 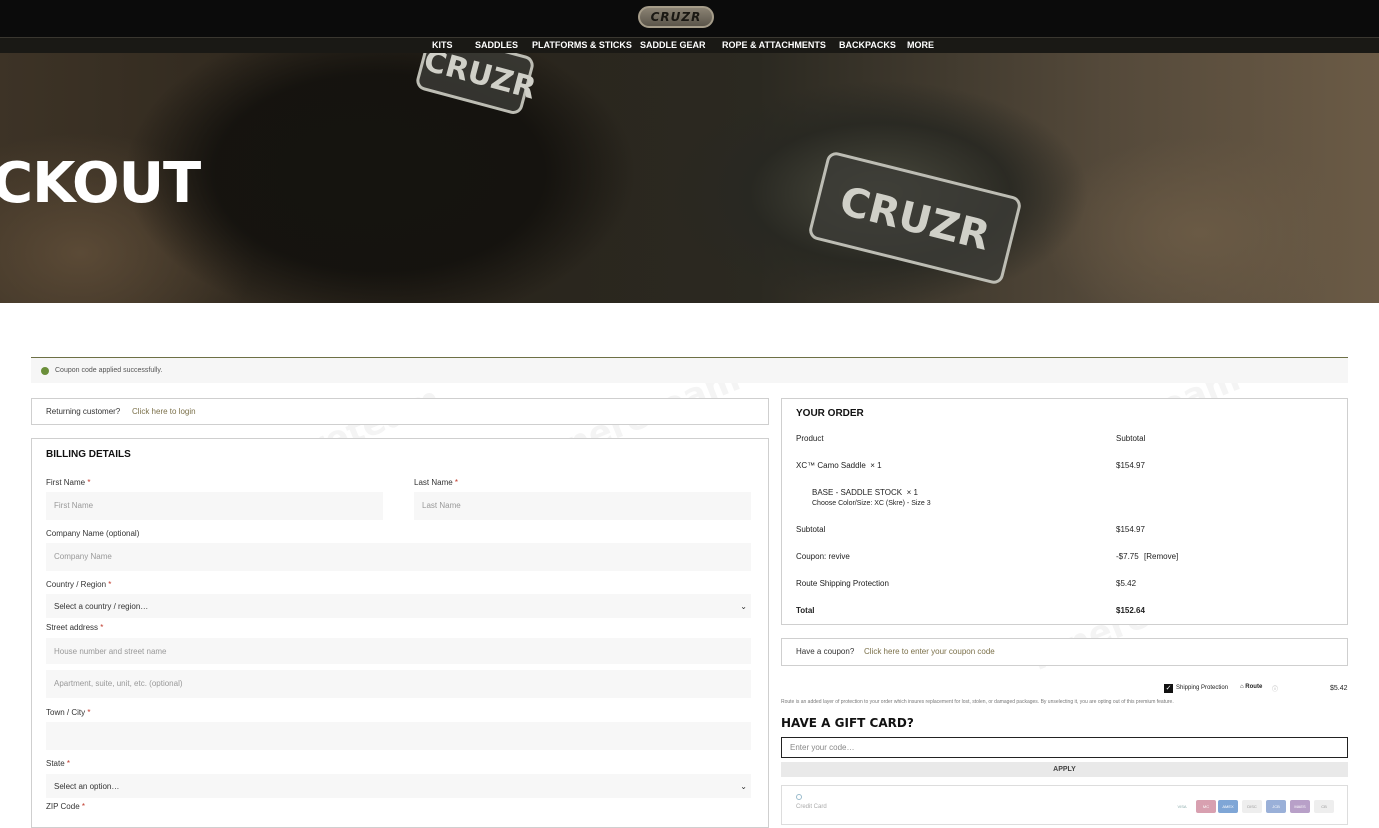 What do you see at coordinates (45, 371) in the screenshot?
I see `check-circle-icon` at bounding box center [45, 371].